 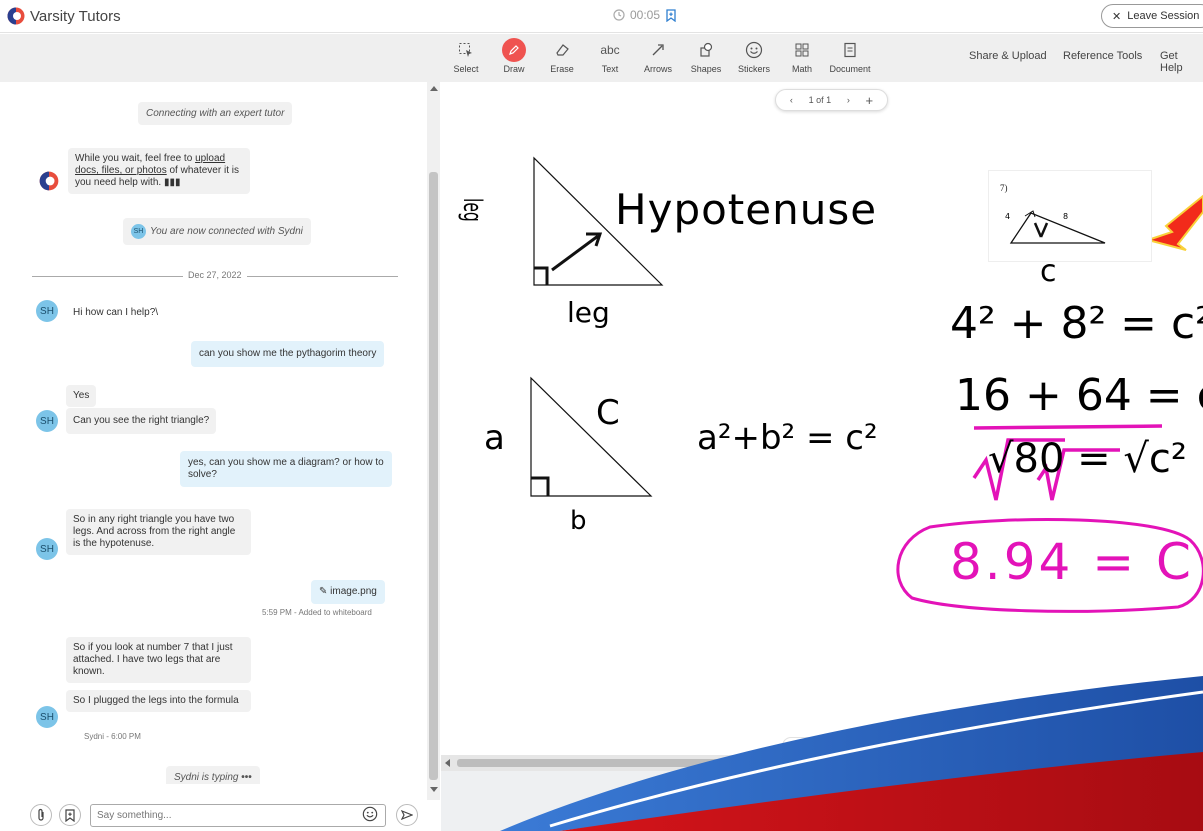 I want to click on tool-select: Select, so click(x=466, y=56).